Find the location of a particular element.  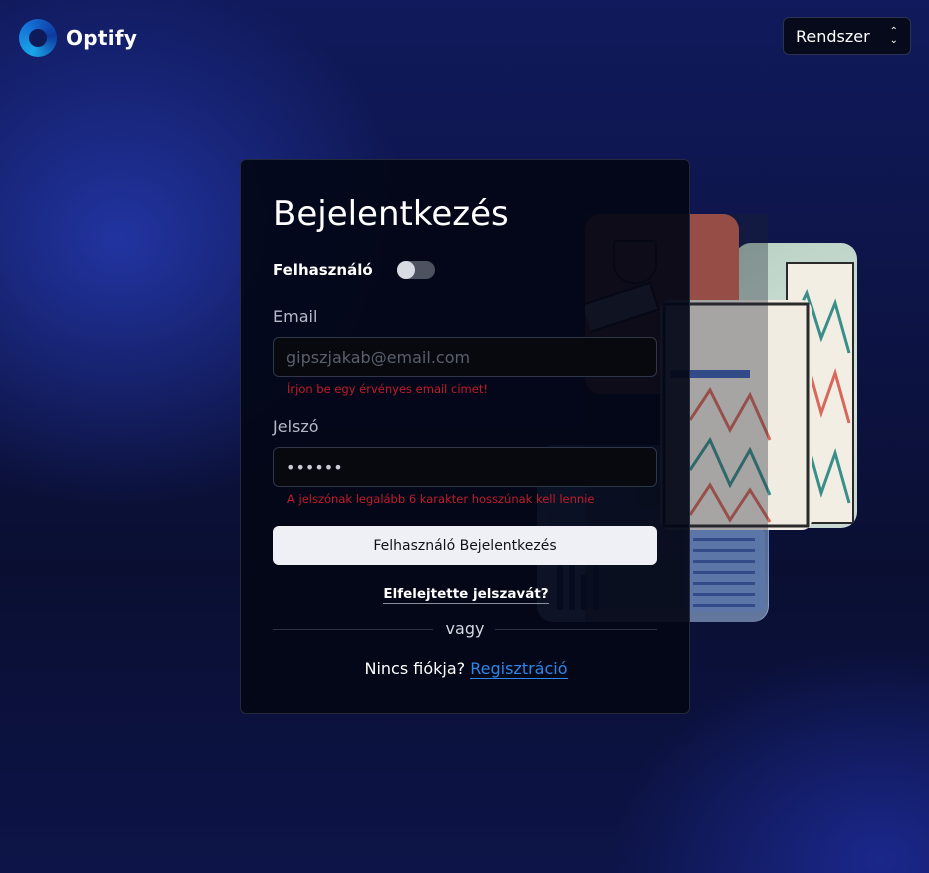

login-button: Felhasználó Bejelentkezés is located at coordinates (465, 545).